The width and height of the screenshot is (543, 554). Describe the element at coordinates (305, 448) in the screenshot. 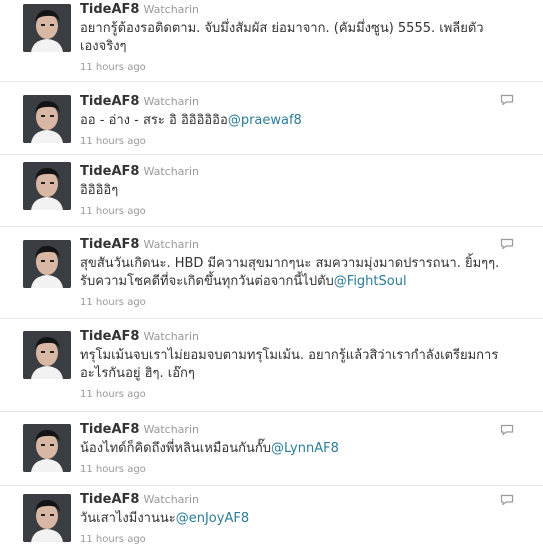

I see `mention-link: @LynnAF8` at that location.